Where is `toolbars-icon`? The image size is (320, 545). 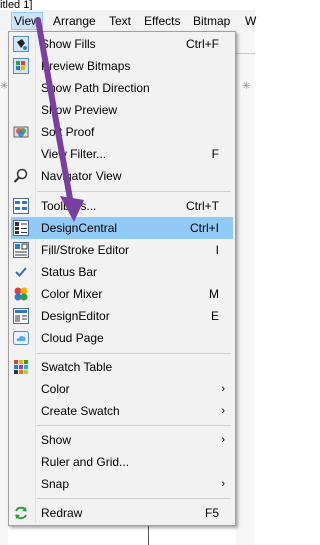 toolbars-icon is located at coordinates (21, 206).